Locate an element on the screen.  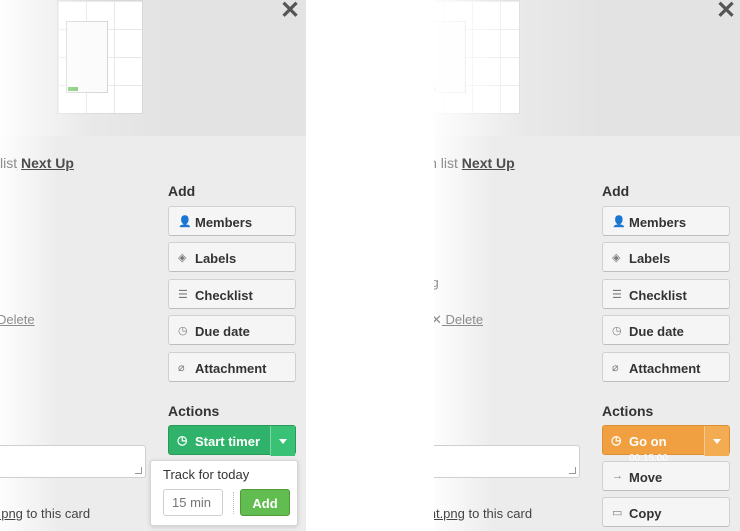
list-info: list Next Up is located at coordinates (37, 163).